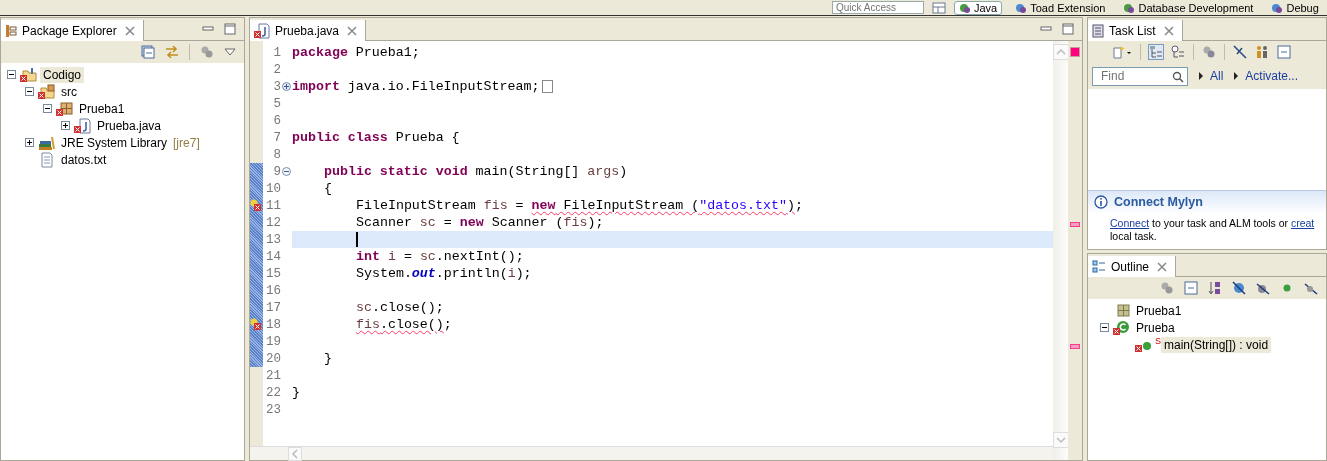 The height and width of the screenshot is (461, 1327). Describe the element at coordinates (400, 307) in the screenshot. I see `code-line: sc.close();` at that location.